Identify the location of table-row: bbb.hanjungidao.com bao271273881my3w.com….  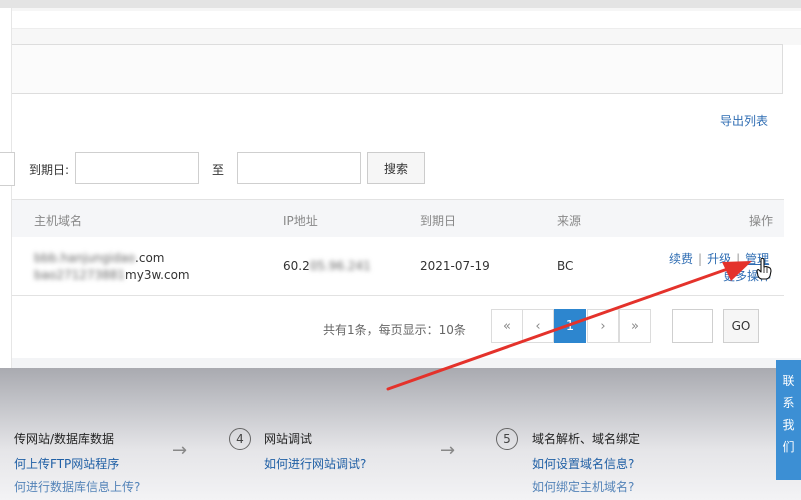
(398, 266).